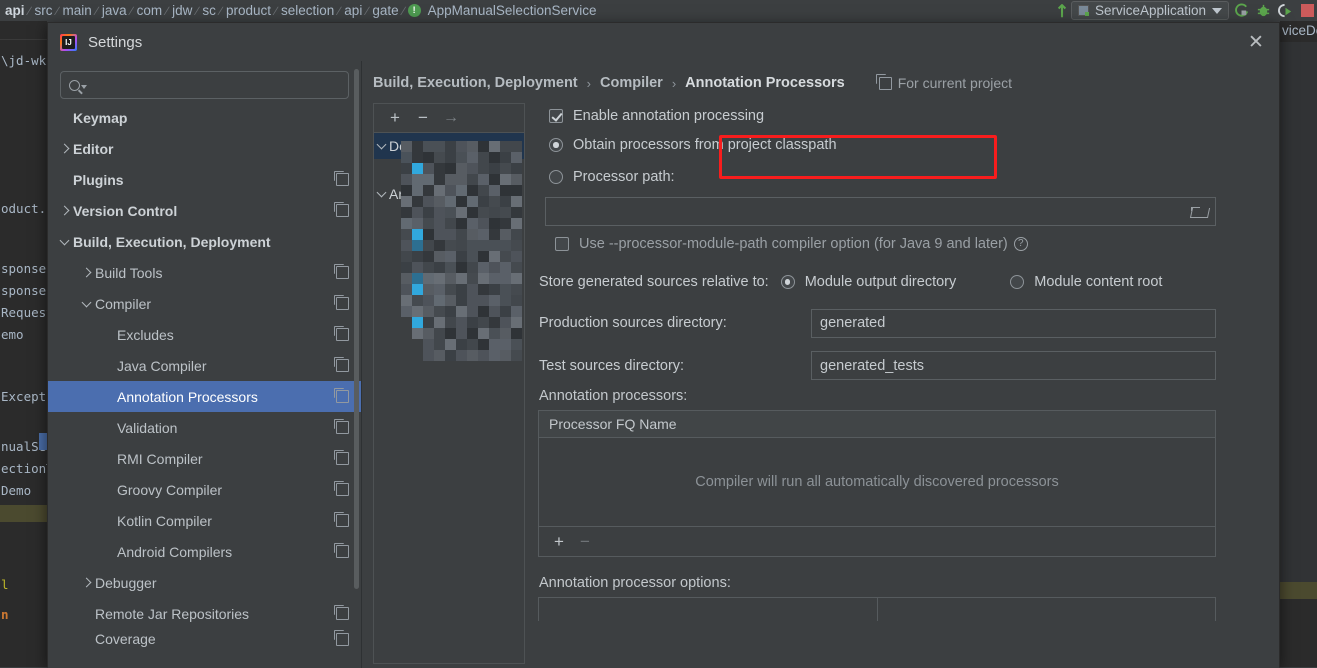  What do you see at coordinates (1046, 609) in the screenshot?
I see `options-column-value` at bounding box center [1046, 609].